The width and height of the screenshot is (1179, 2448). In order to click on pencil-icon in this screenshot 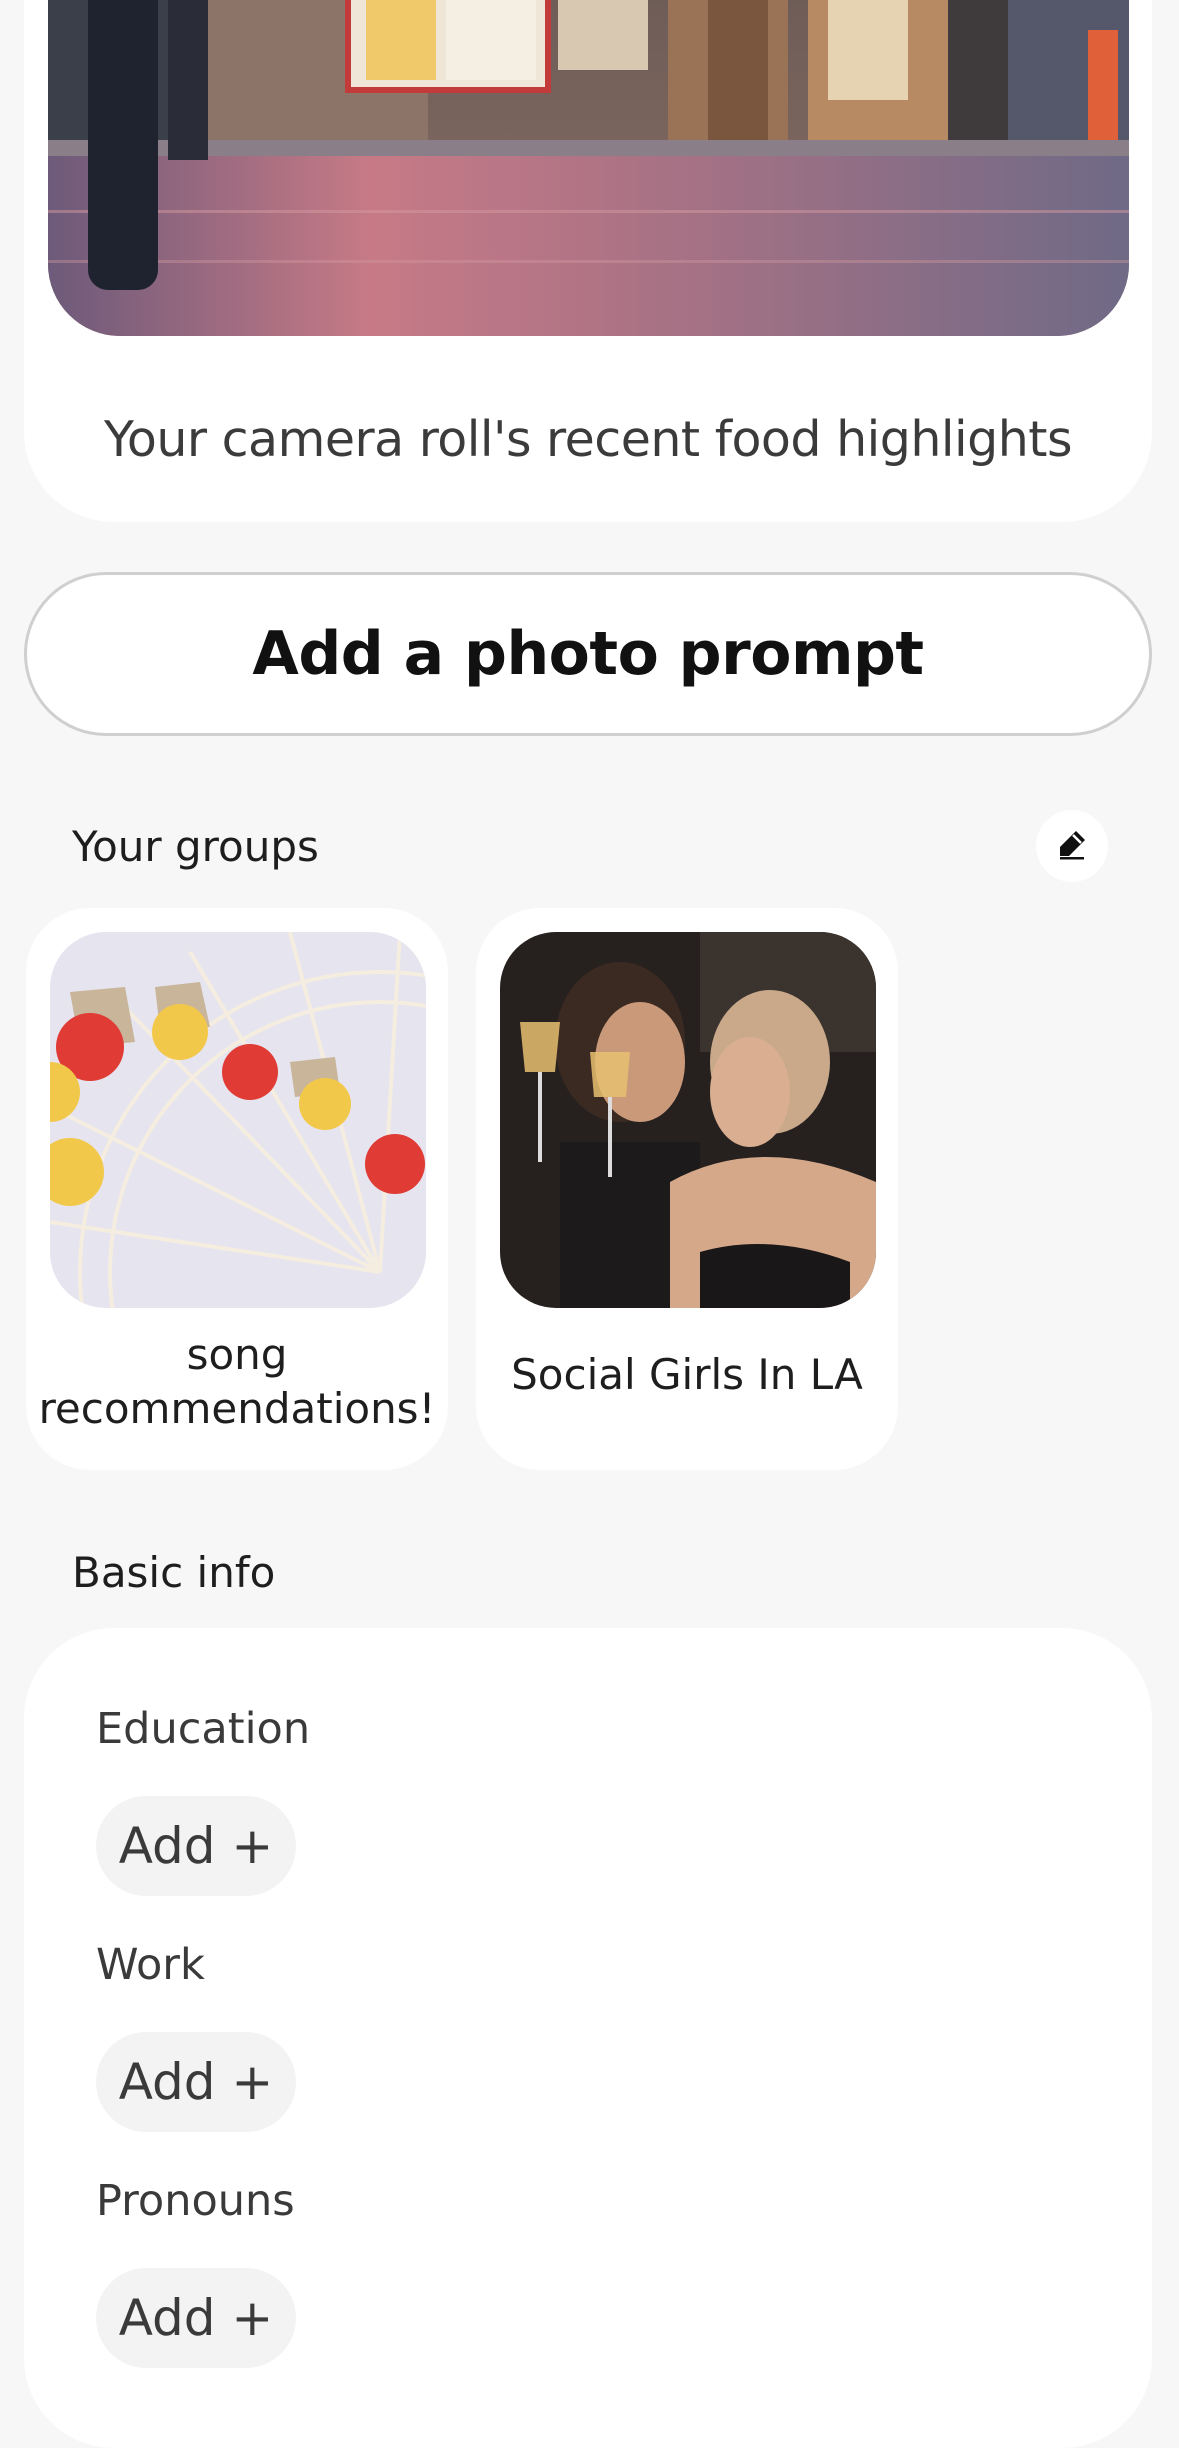, I will do `click(1072, 846)`.